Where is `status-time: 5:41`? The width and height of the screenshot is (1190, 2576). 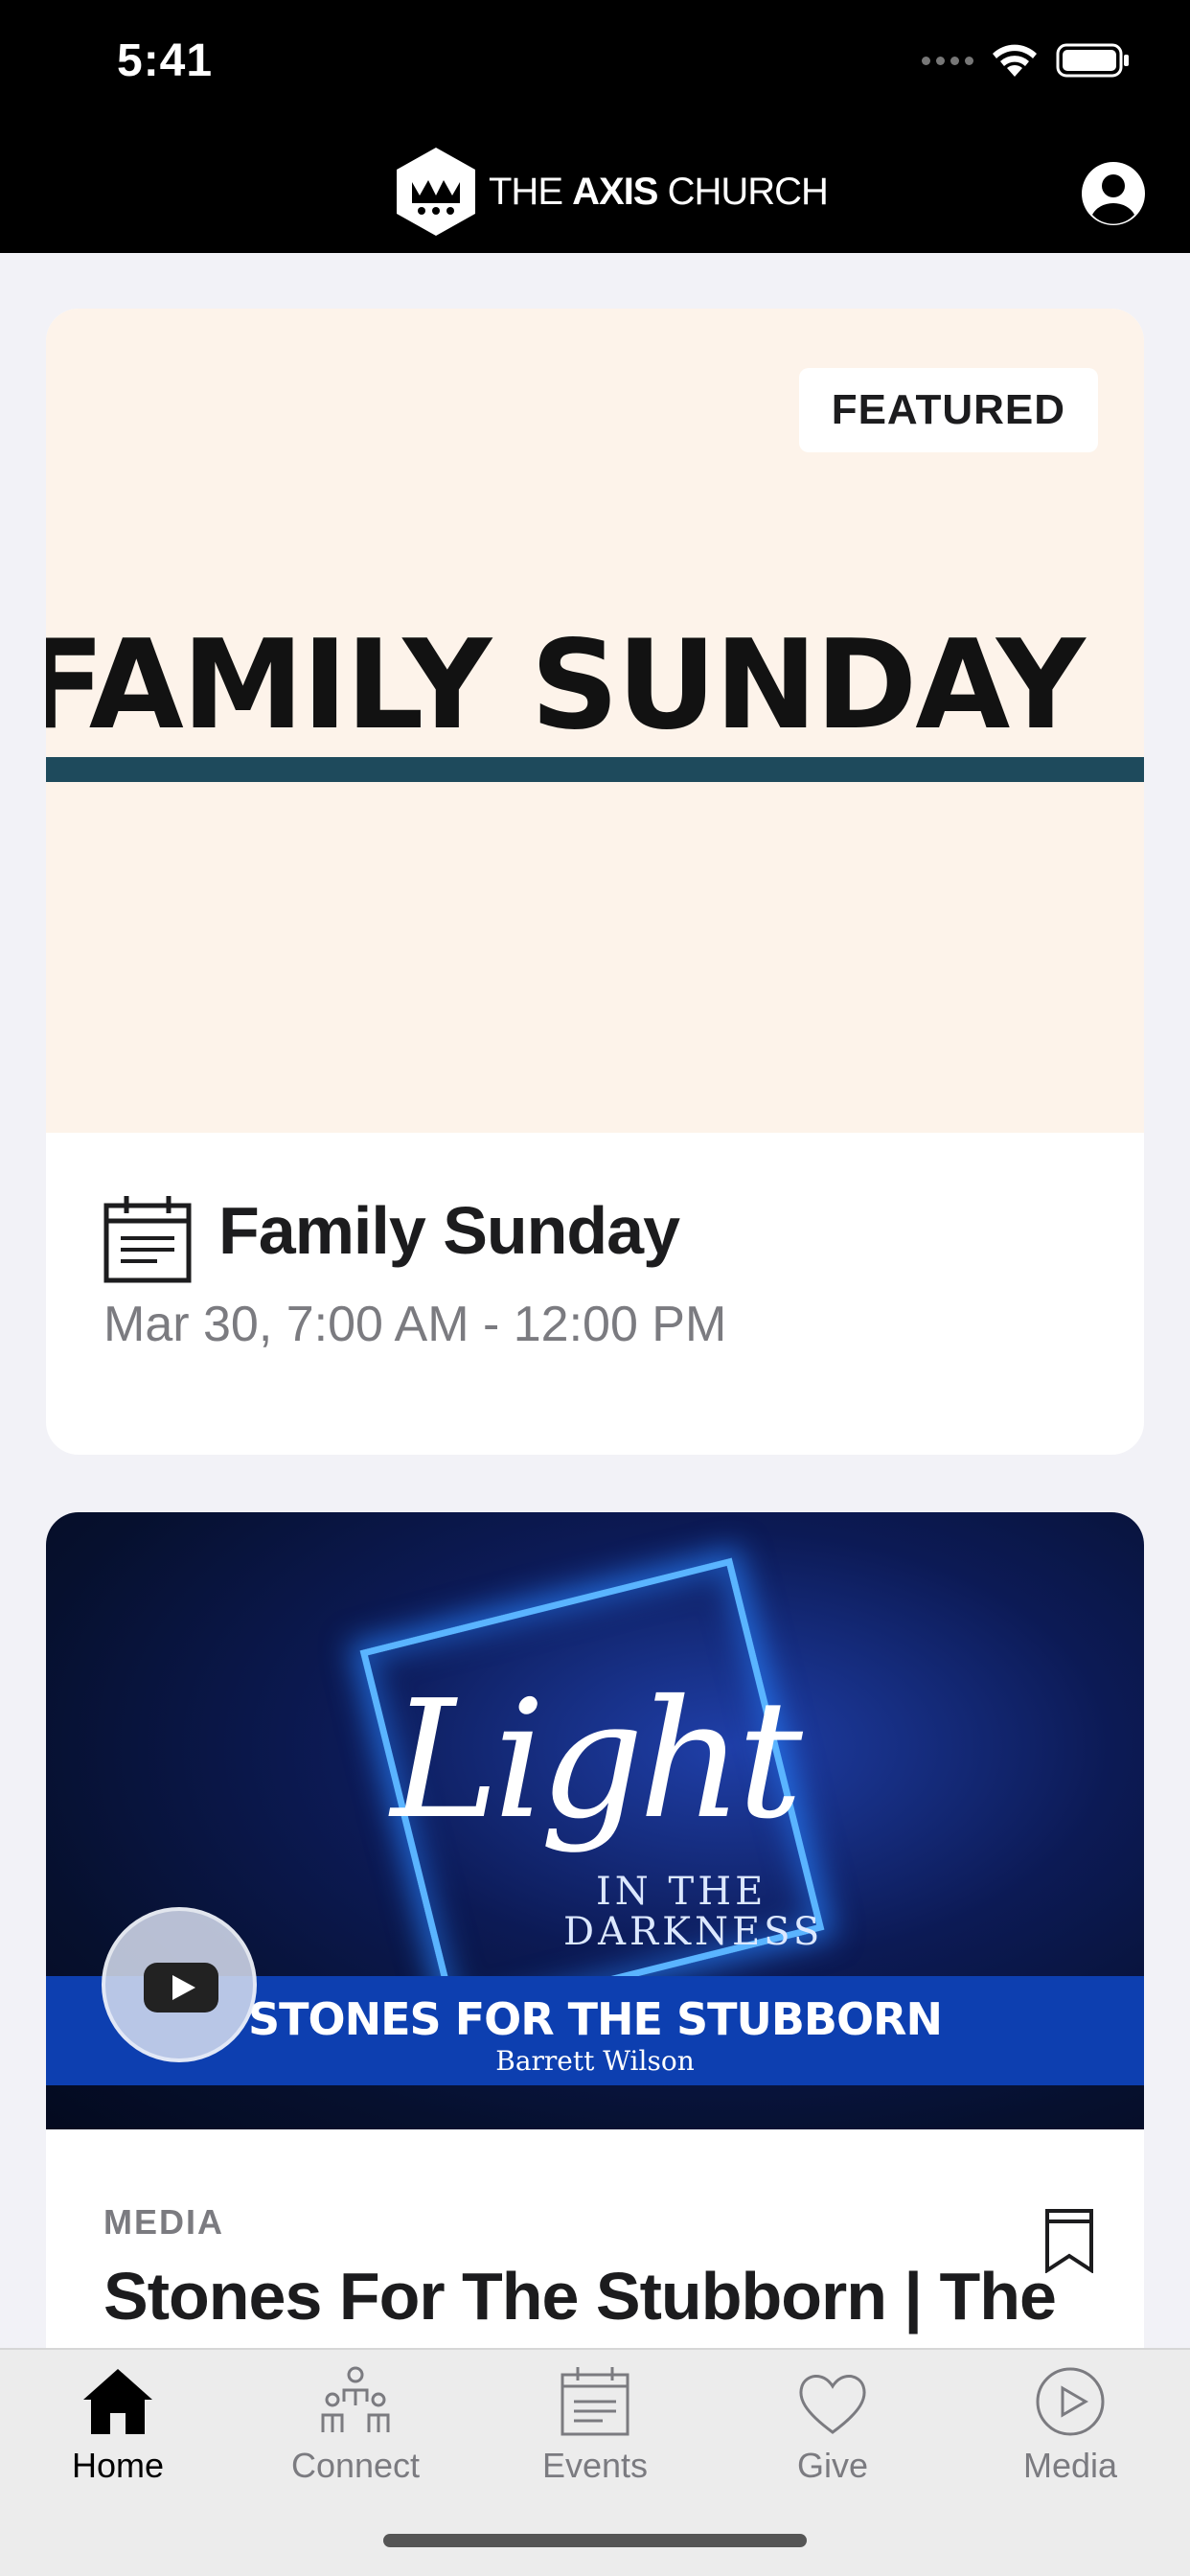
status-time: 5:41 is located at coordinates (166, 60).